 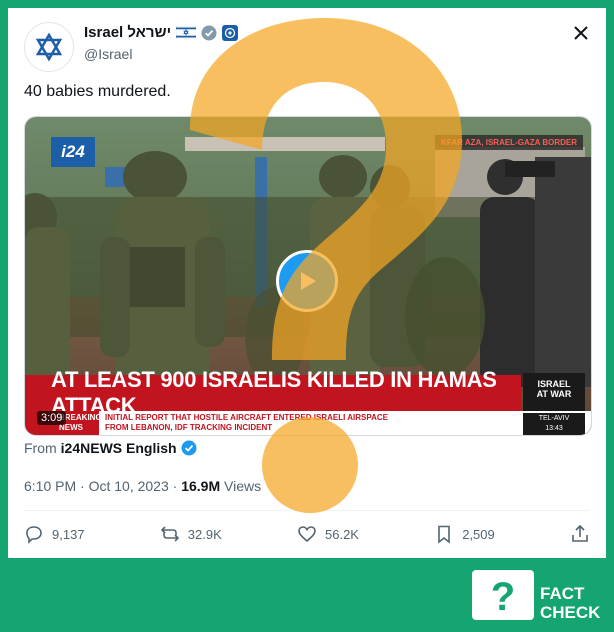 What do you see at coordinates (444, 534) in the screenshot?
I see `bookmark-icon` at bounding box center [444, 534].